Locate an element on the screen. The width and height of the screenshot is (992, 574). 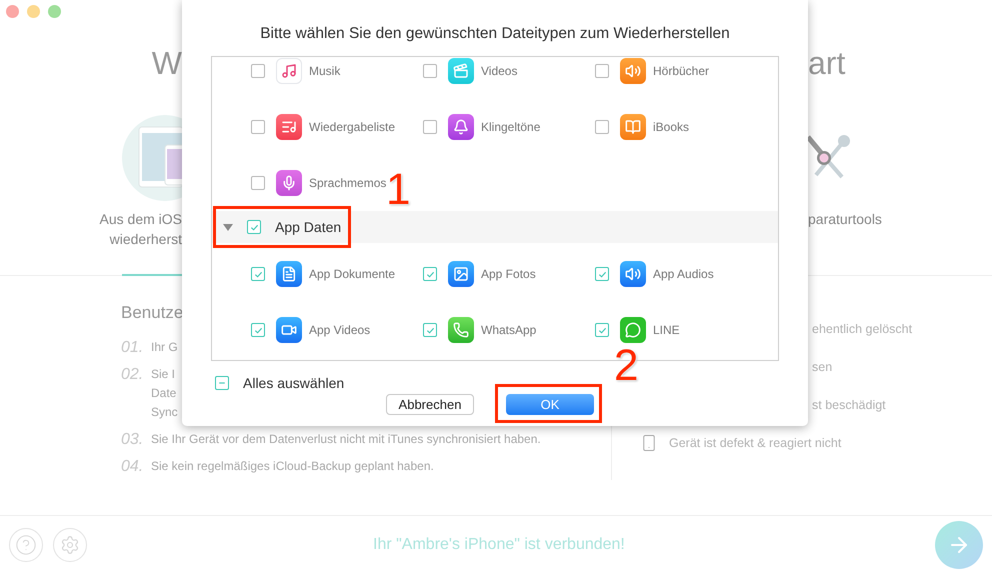
file-type-label: LINE is located at coordinates (666, 331).